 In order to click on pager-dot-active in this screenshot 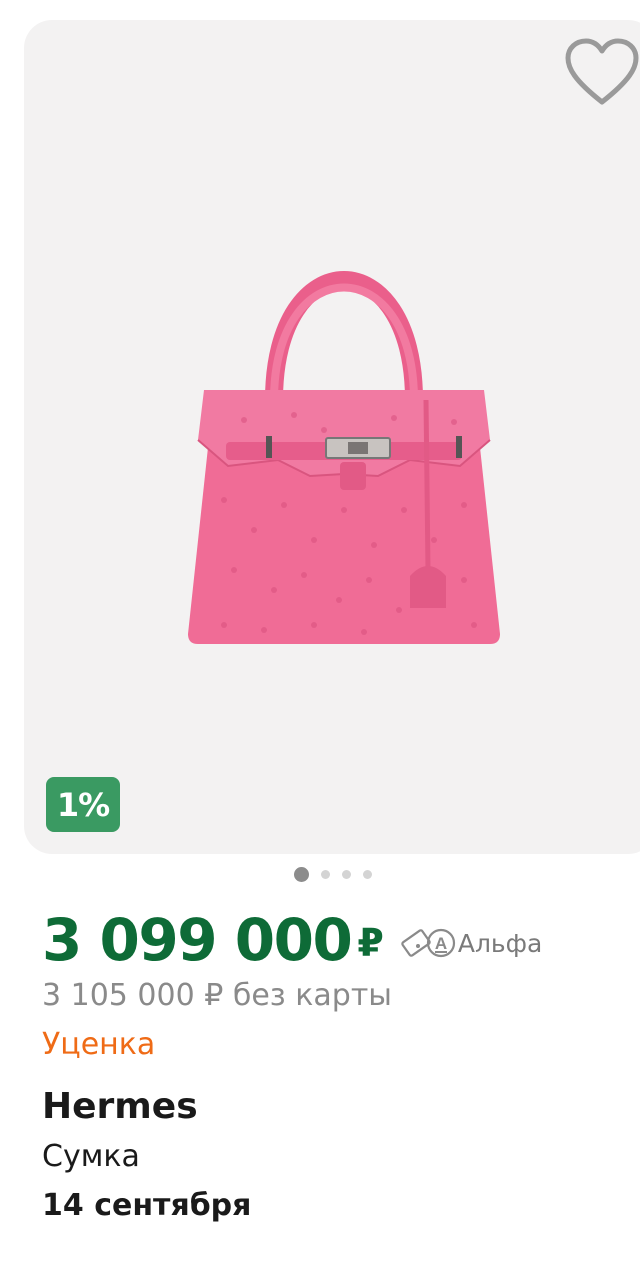, I will do `click(301, 874)`.